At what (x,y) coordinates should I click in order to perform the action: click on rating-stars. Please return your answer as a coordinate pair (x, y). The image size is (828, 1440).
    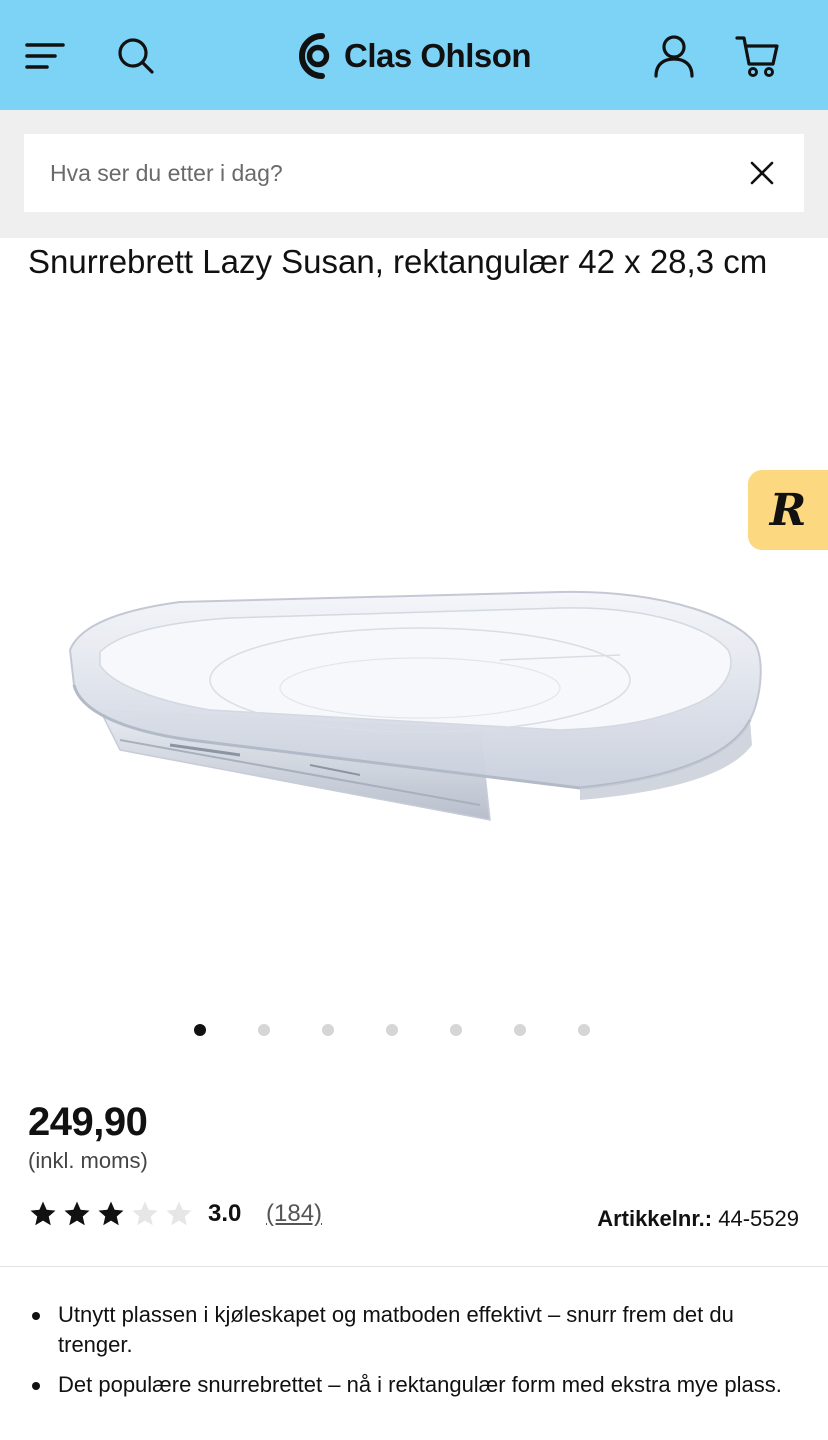
    Looking at the image, I should click on (113, 1214).